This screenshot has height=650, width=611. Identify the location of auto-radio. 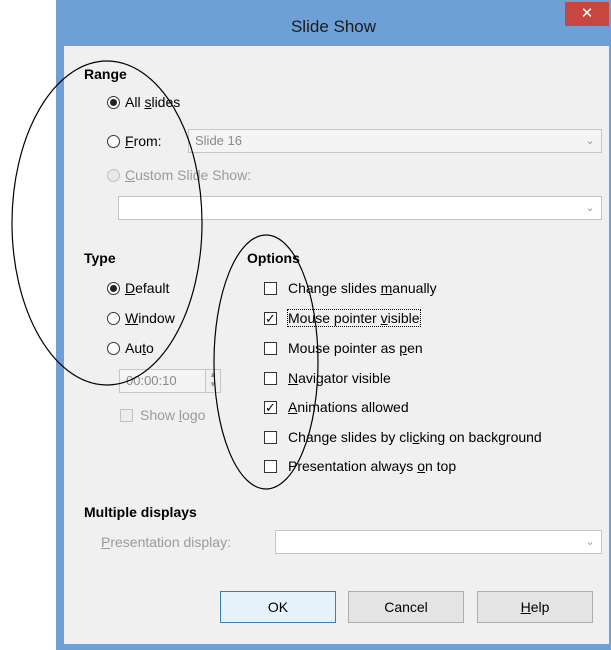
(113, 348).